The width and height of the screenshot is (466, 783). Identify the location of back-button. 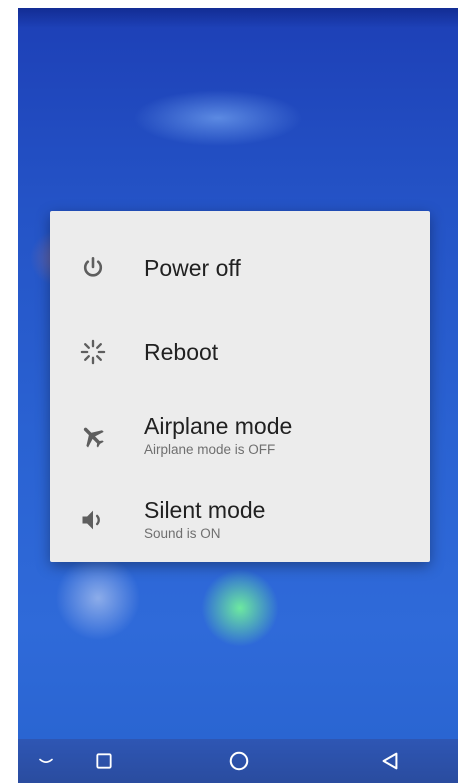
(390, 761).